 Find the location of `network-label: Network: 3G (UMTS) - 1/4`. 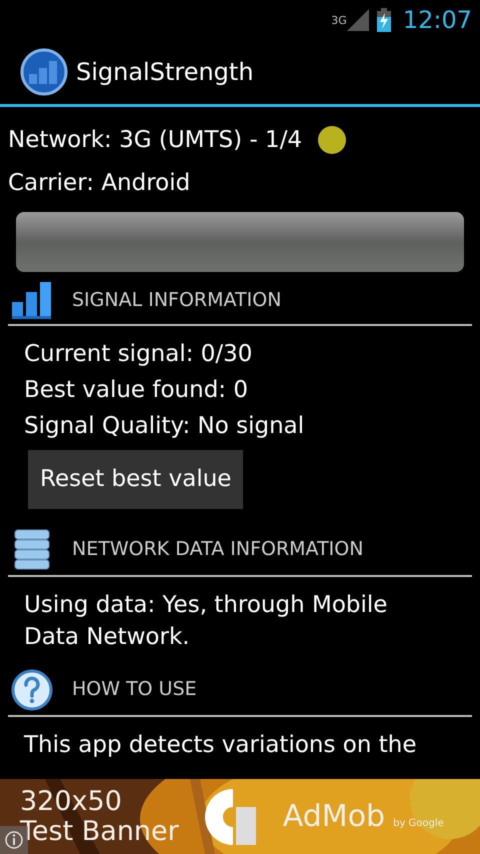

network-label: Network: 3G (UMTS) - 1/4 is located at coordinates (155, 140).